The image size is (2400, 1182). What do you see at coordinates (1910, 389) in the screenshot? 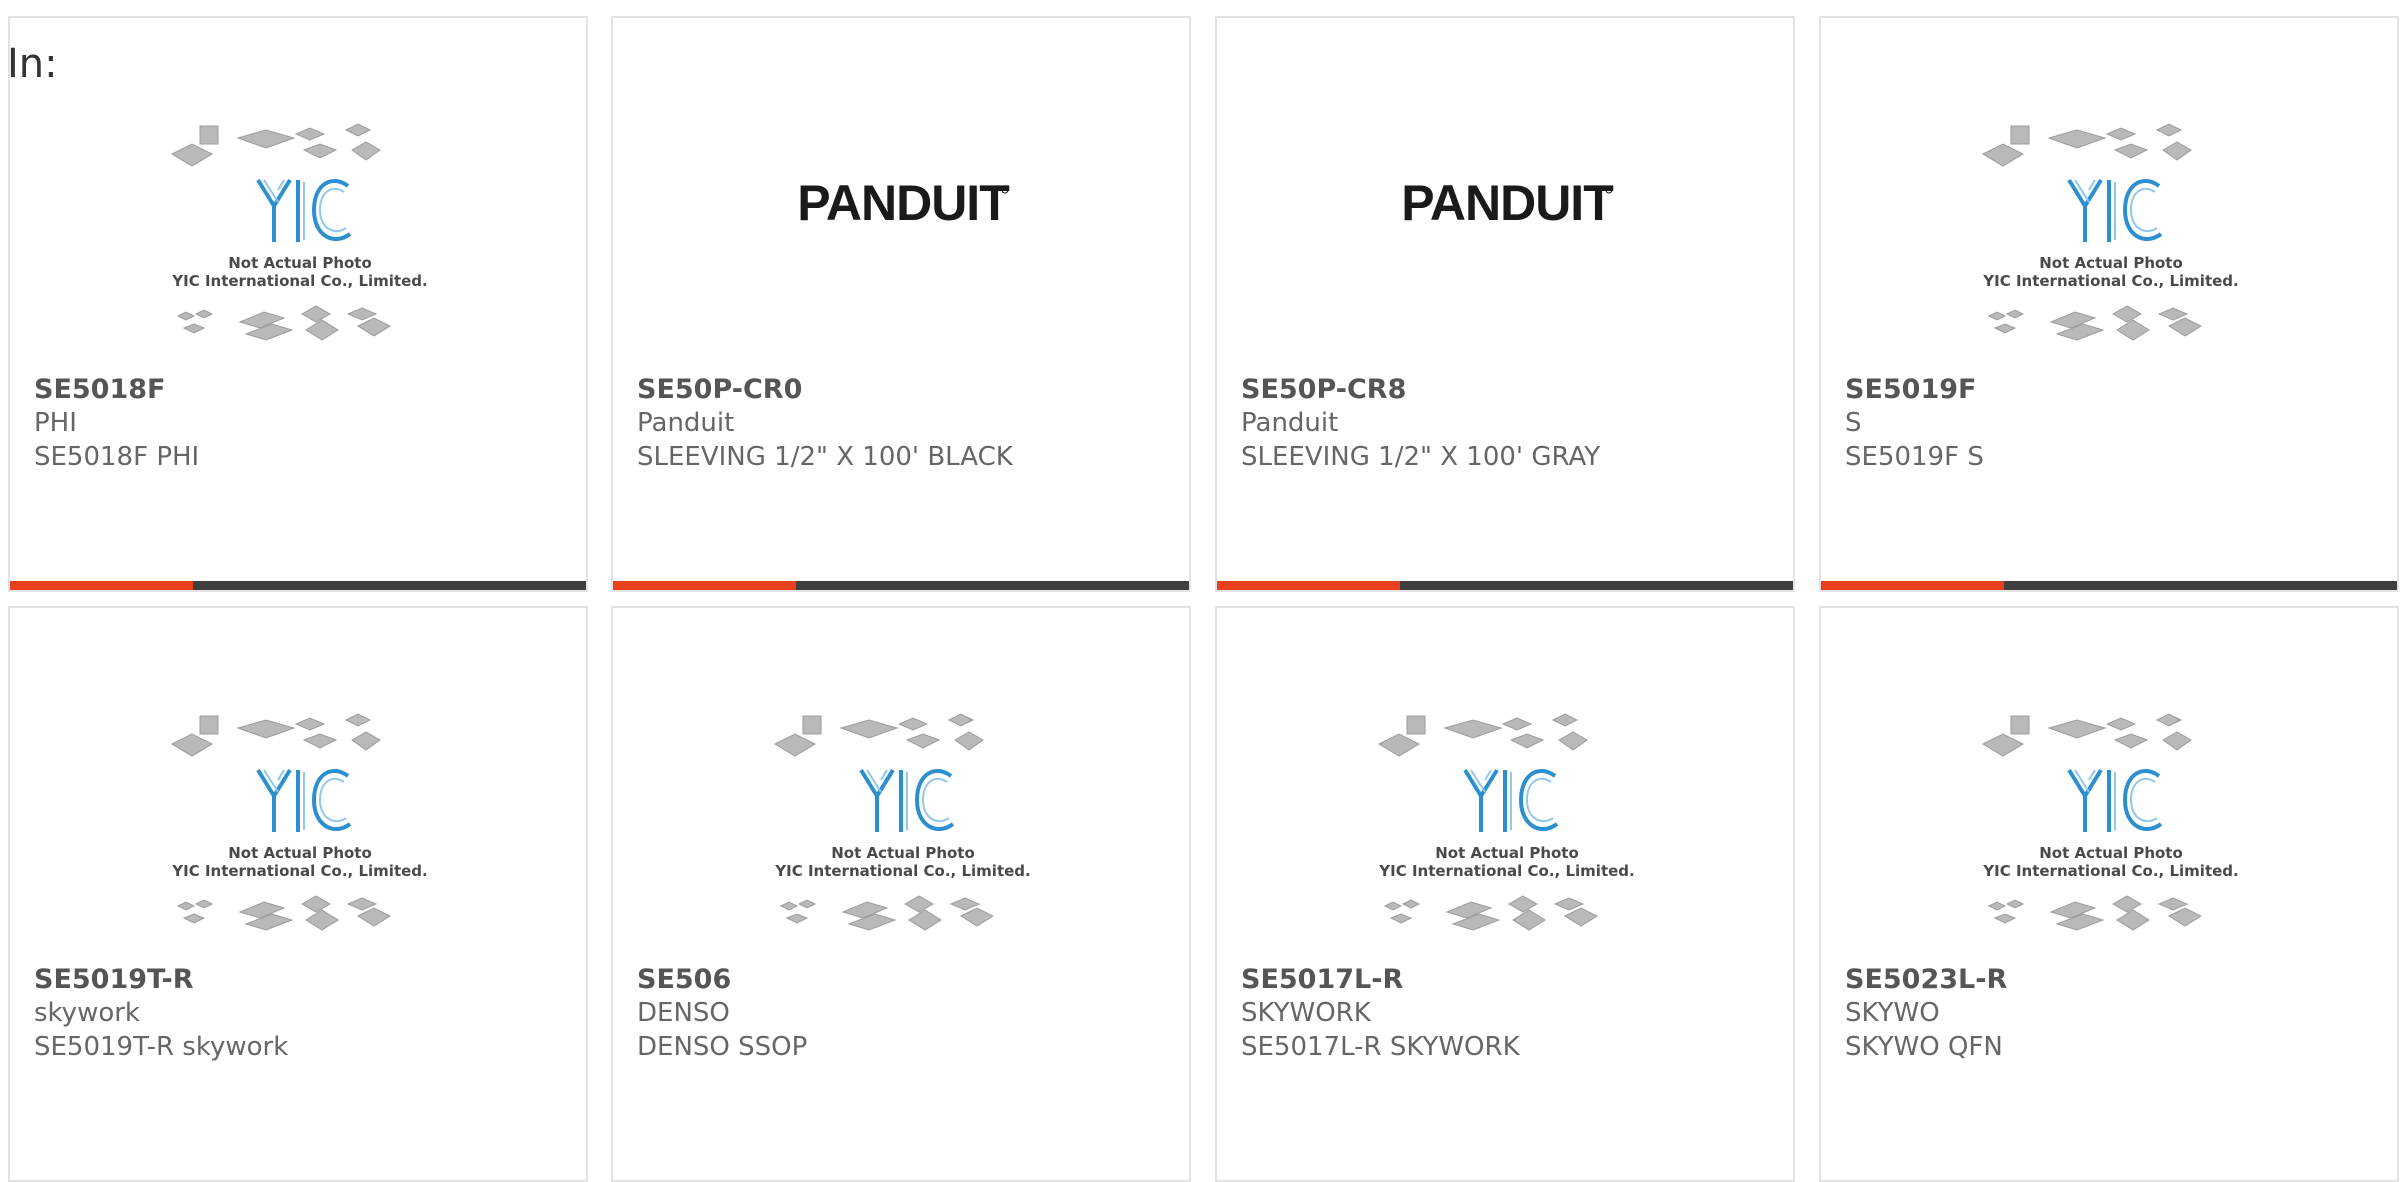
I see `part-number: SE5019F` at bounding box center [1910, 389].